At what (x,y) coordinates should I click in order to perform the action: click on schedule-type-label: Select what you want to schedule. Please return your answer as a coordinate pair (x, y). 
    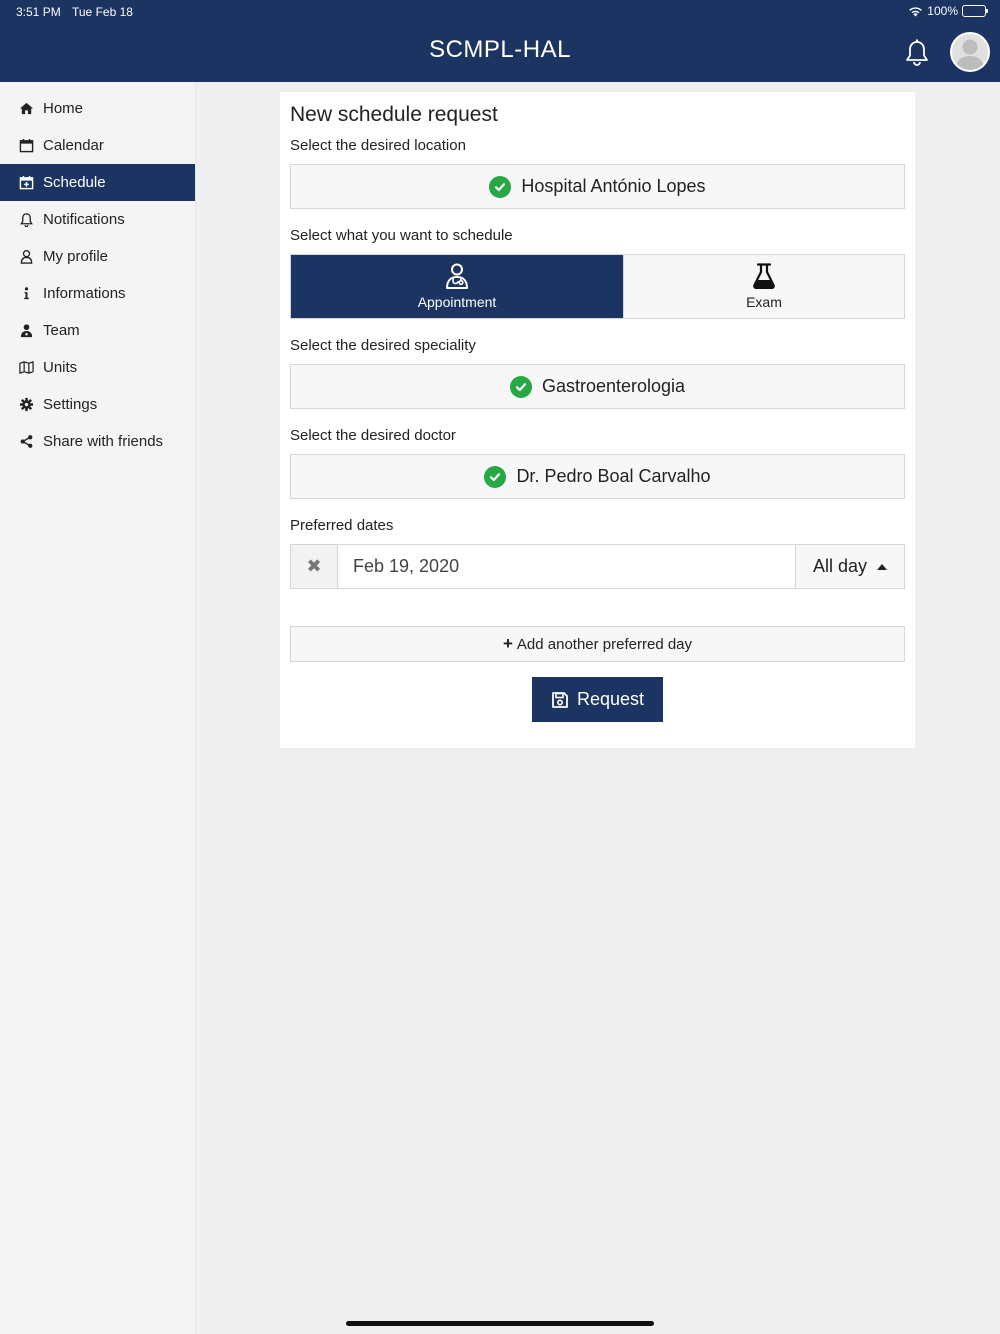
    Looking at the image, I should click on (401, 235).